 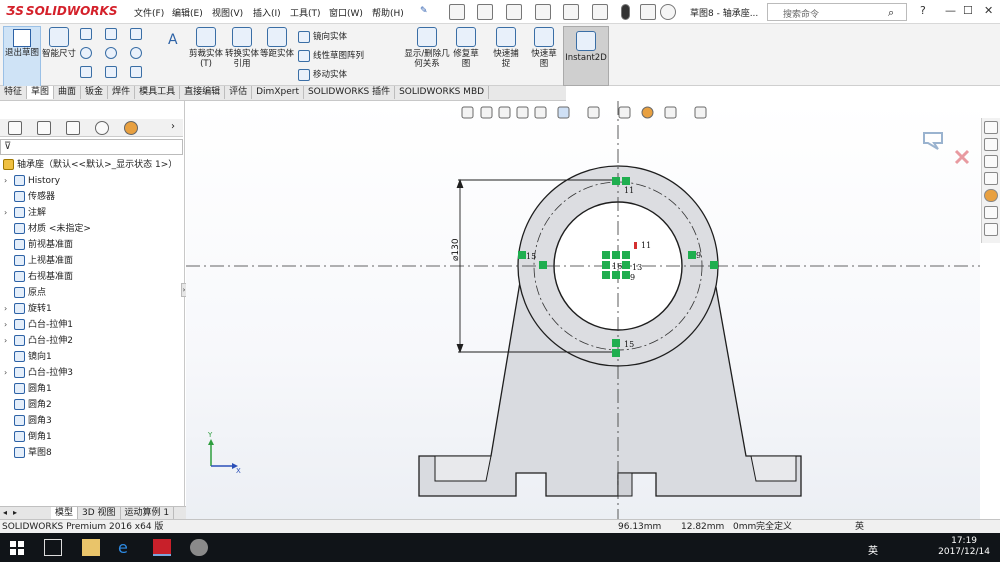 What do you see at coordinates (38, 277) in the screenshot?
I see `tree-item: 右视基准面` at bounding box center [38, 277].